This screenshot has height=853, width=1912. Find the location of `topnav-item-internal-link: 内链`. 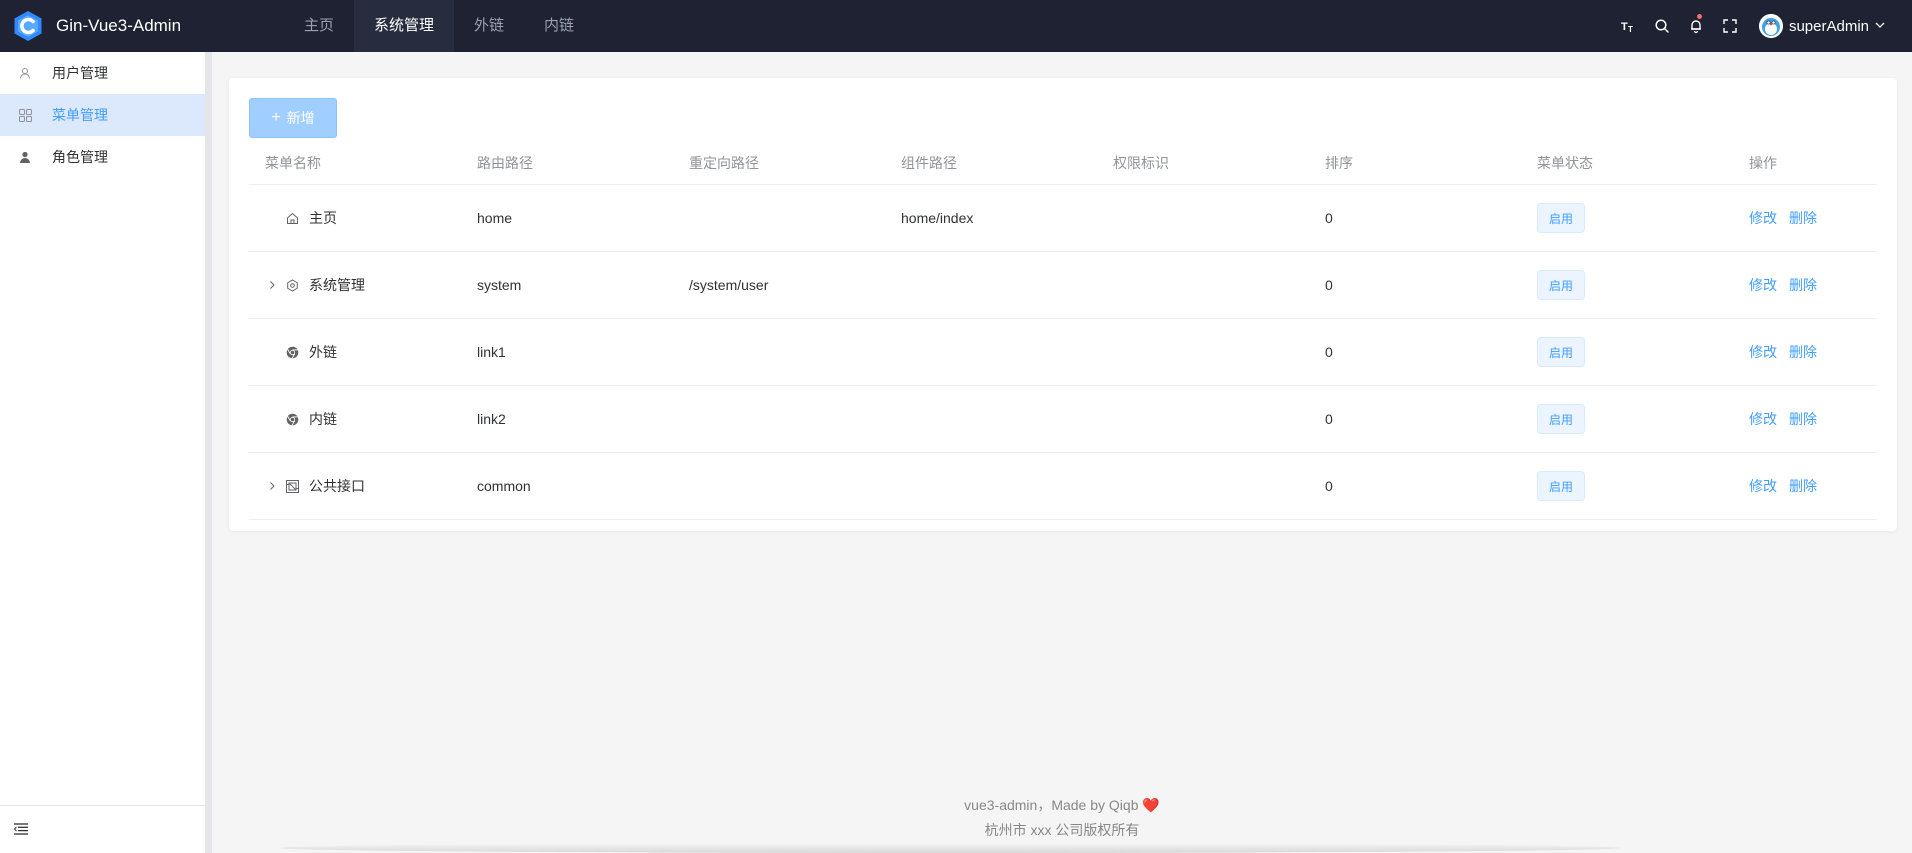

topnav-item-internal-link: 内链 is located at coordinates (559, 26).